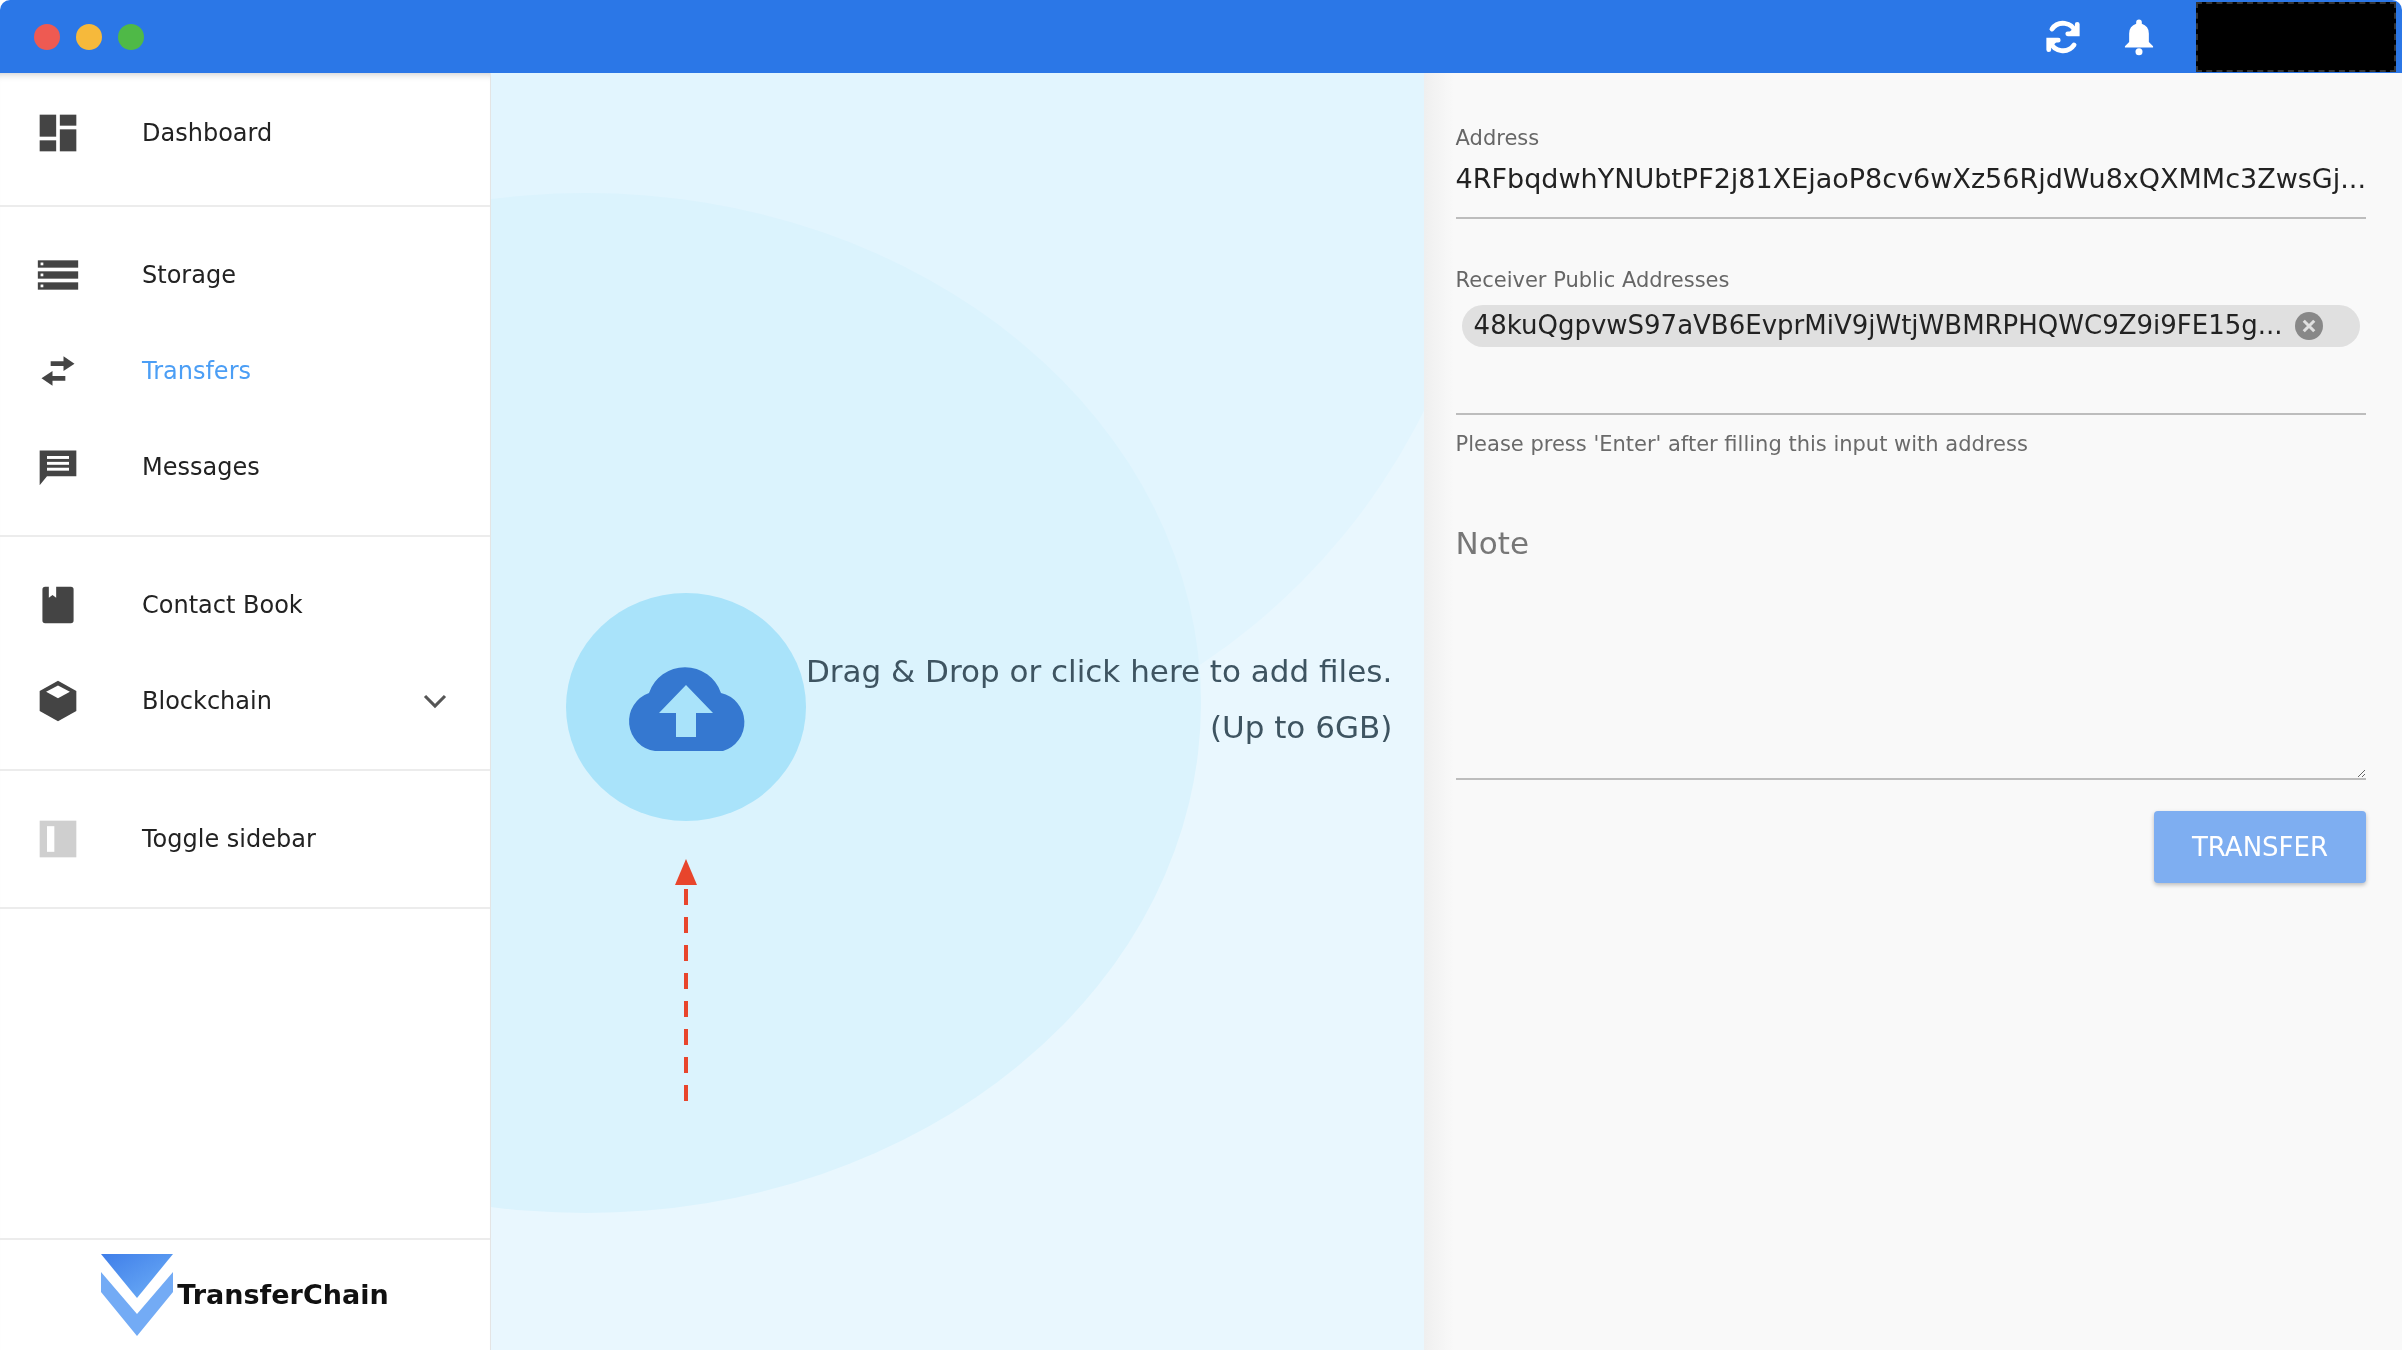  Describe the element at coordinates (131, 36) in the screenshot. I see `zoom-light` at that location.